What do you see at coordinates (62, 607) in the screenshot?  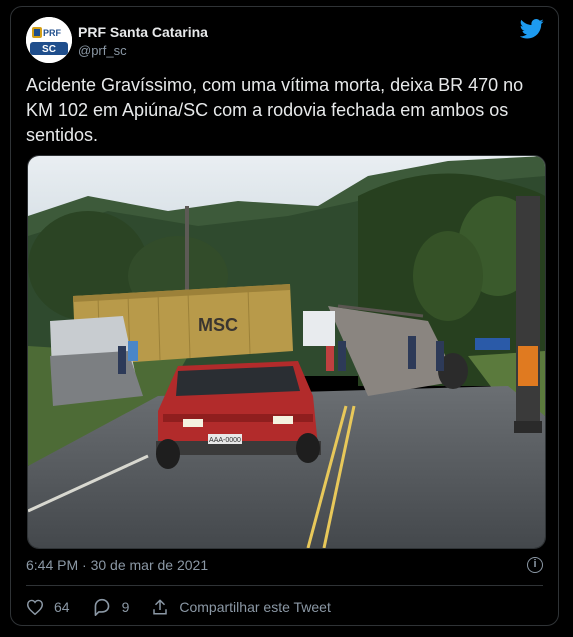 I see `like-count: 64` at bounding box center [62, 607].